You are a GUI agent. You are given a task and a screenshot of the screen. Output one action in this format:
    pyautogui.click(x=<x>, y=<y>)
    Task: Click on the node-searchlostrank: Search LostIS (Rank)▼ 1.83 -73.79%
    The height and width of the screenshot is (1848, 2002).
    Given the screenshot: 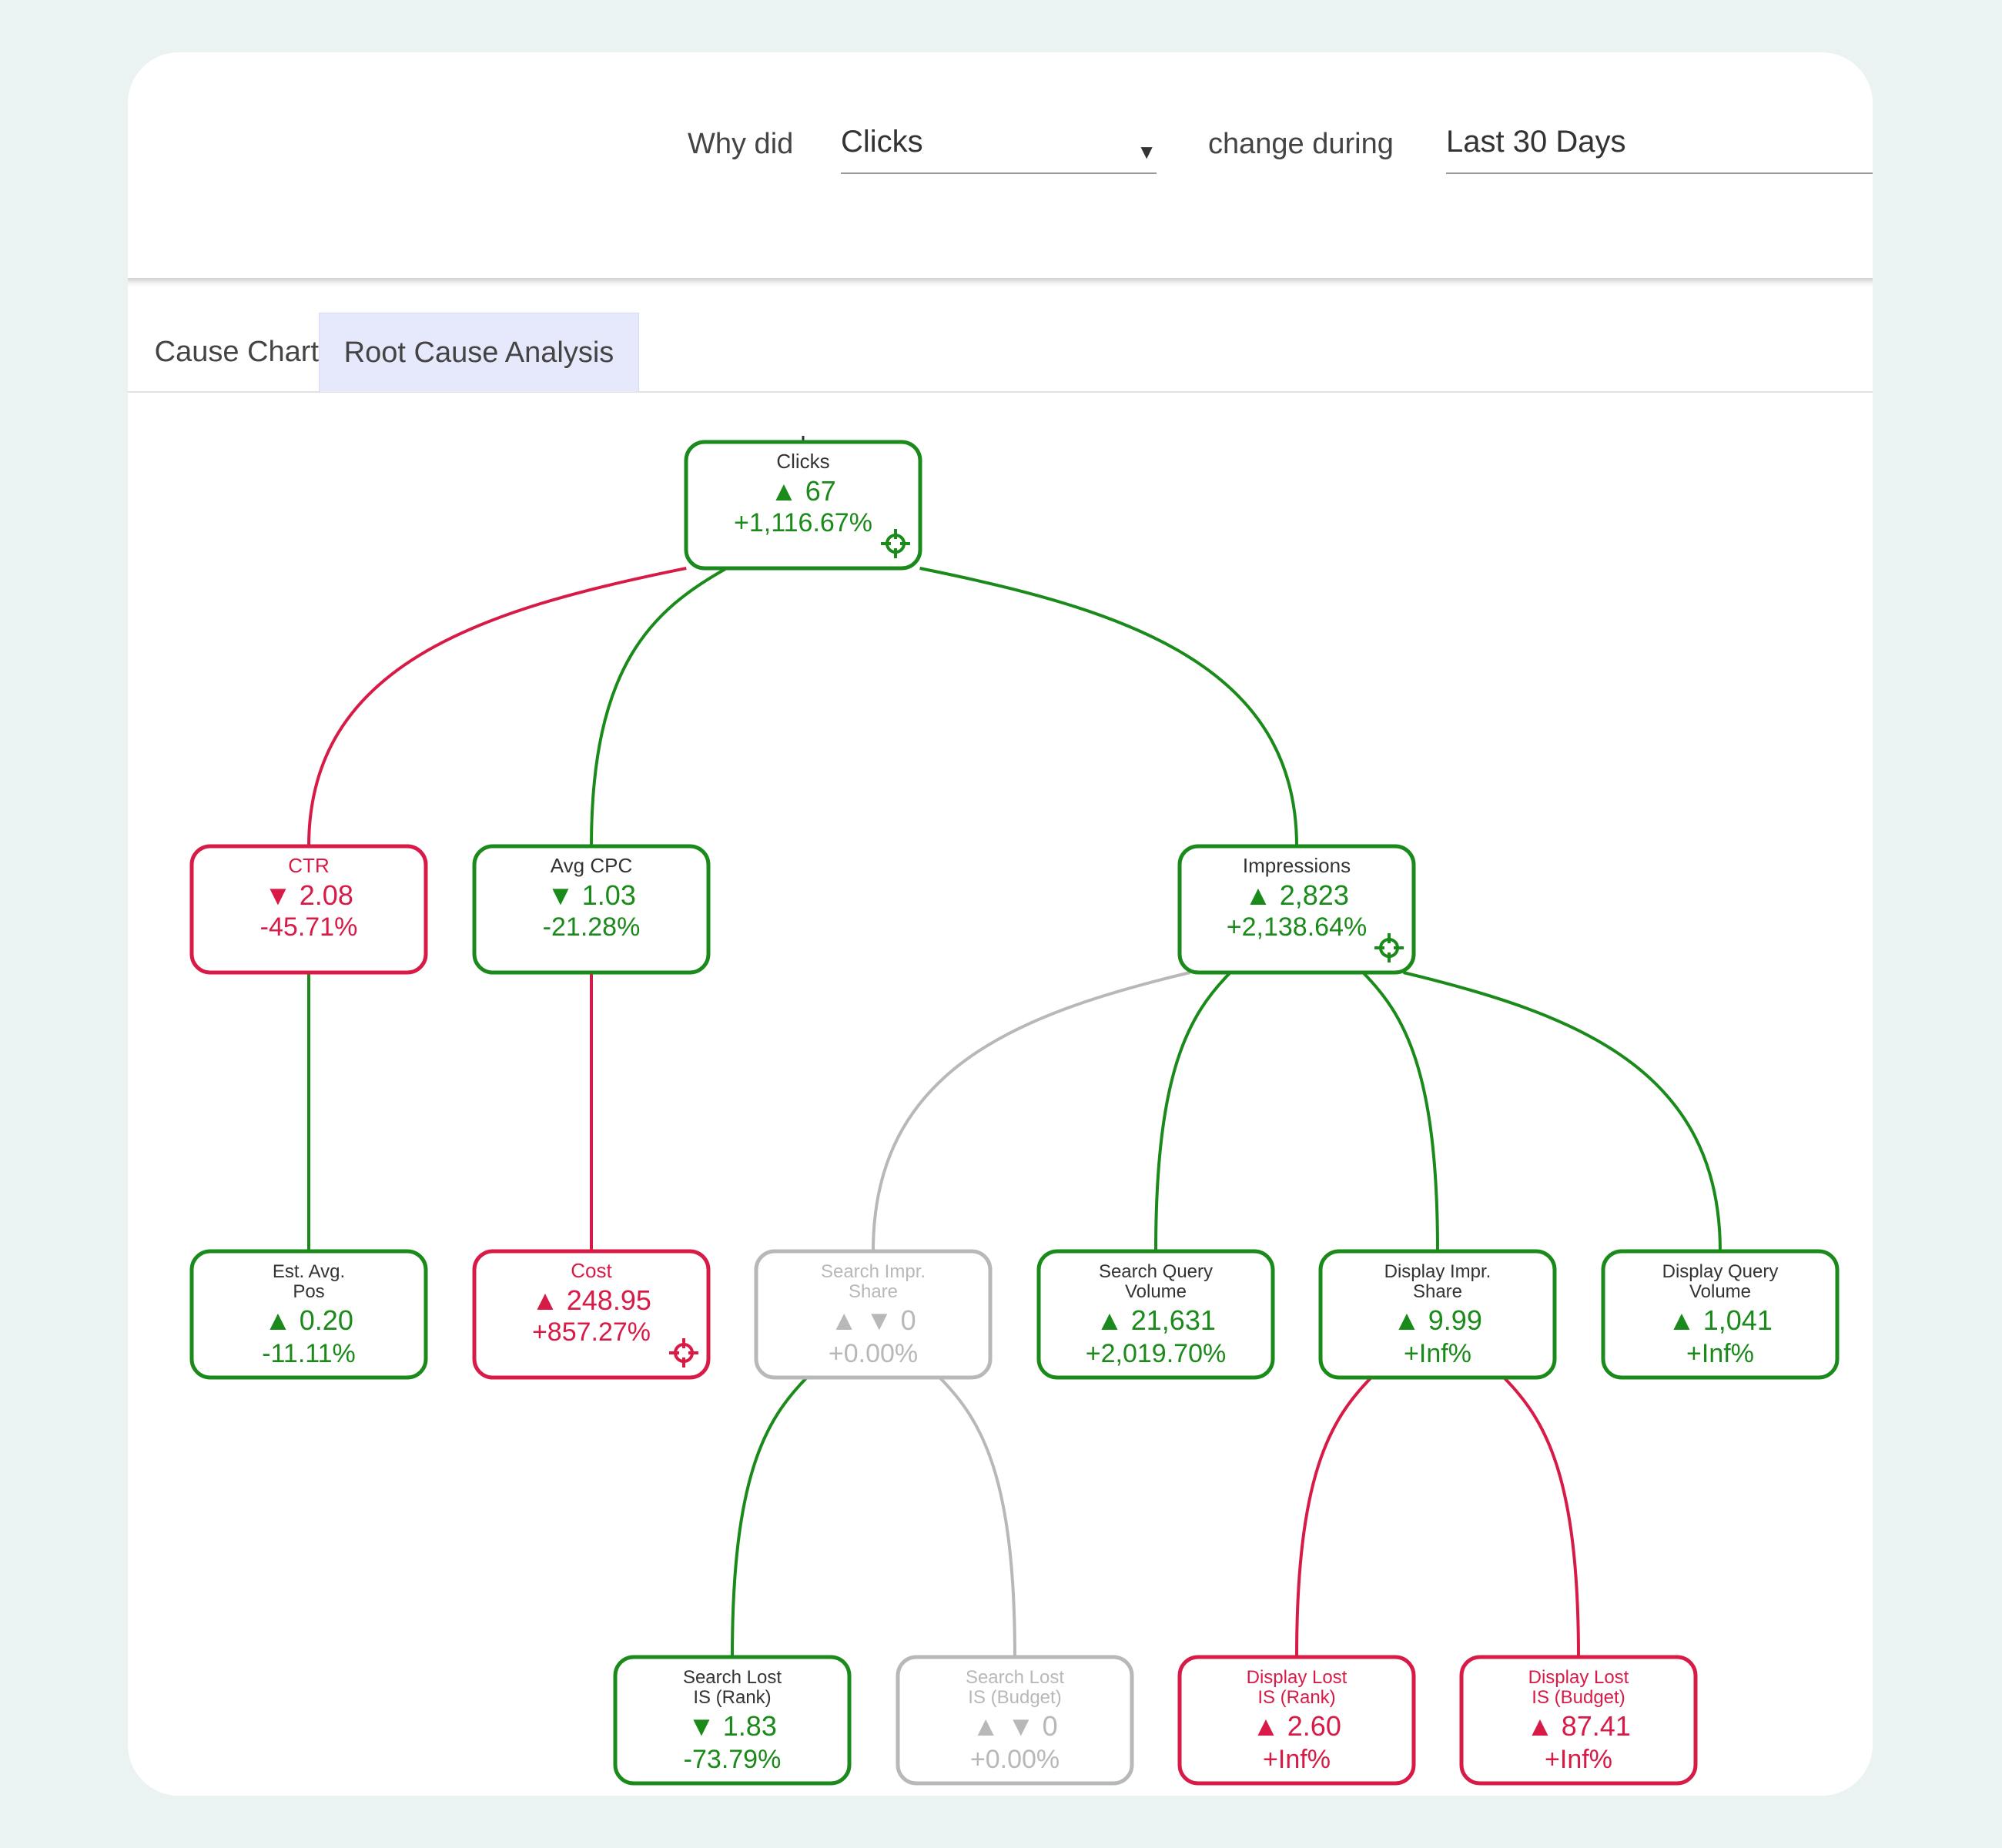 What is the action you would take?
    pyautogui.click(x=732, y=1720)
    